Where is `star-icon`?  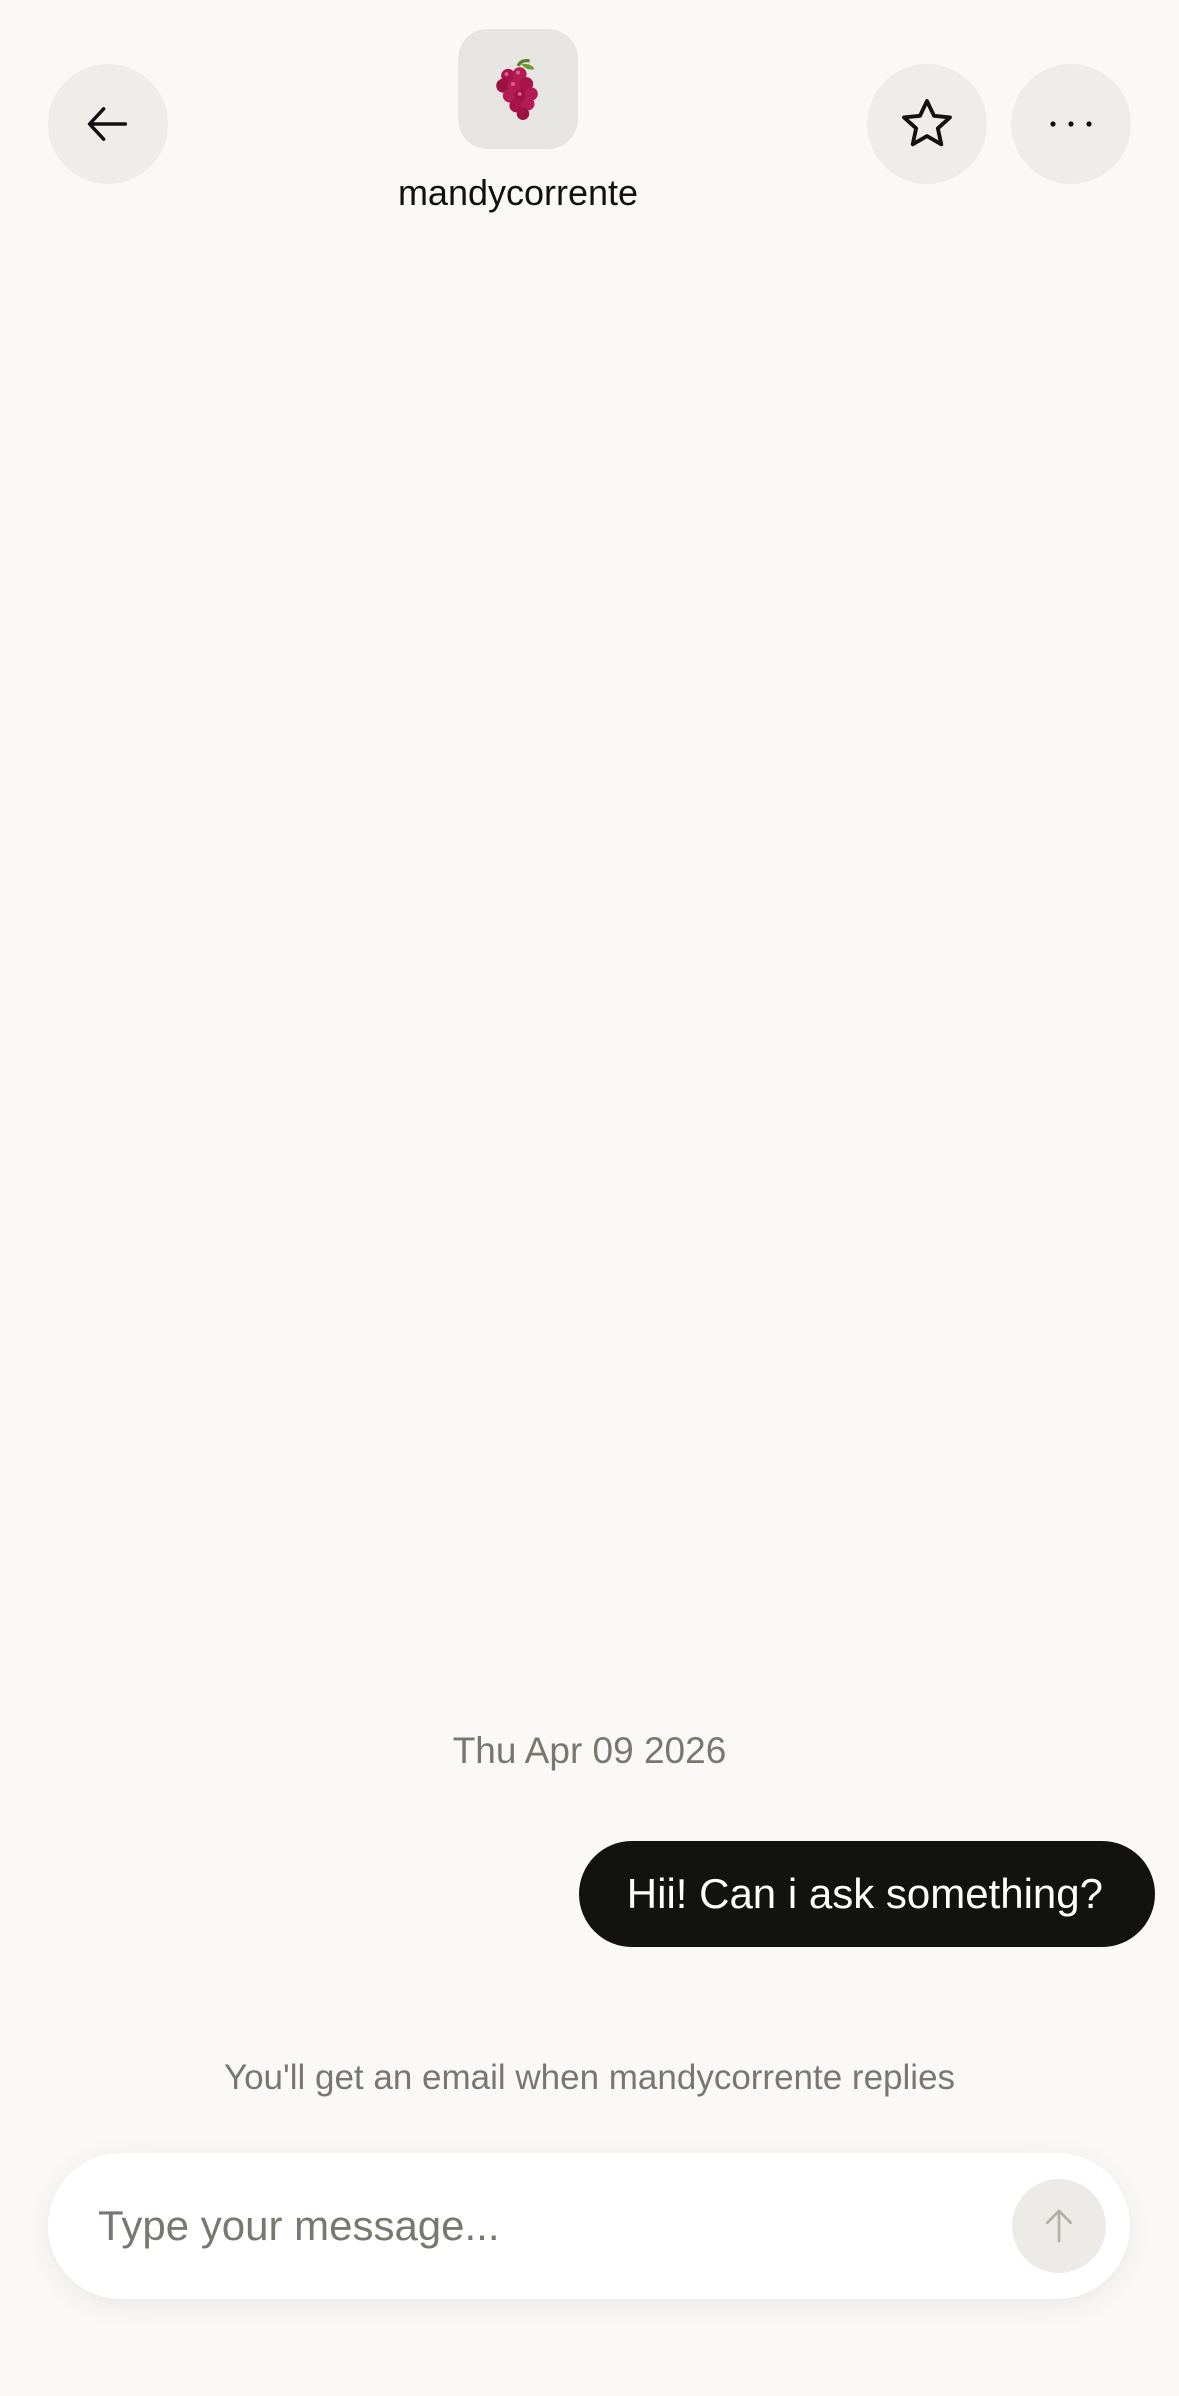 star-icon is located at coordinates (927, 123).